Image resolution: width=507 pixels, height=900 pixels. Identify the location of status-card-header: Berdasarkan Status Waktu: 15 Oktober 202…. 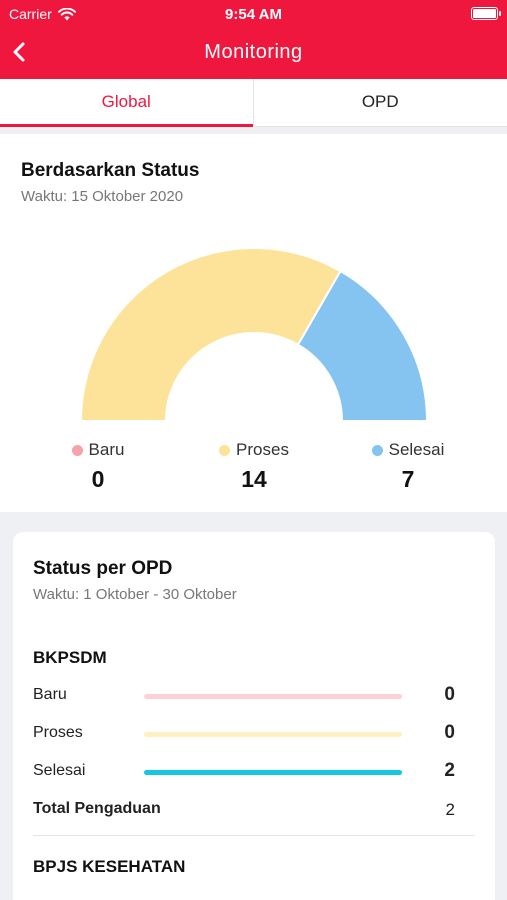
(110, 182).